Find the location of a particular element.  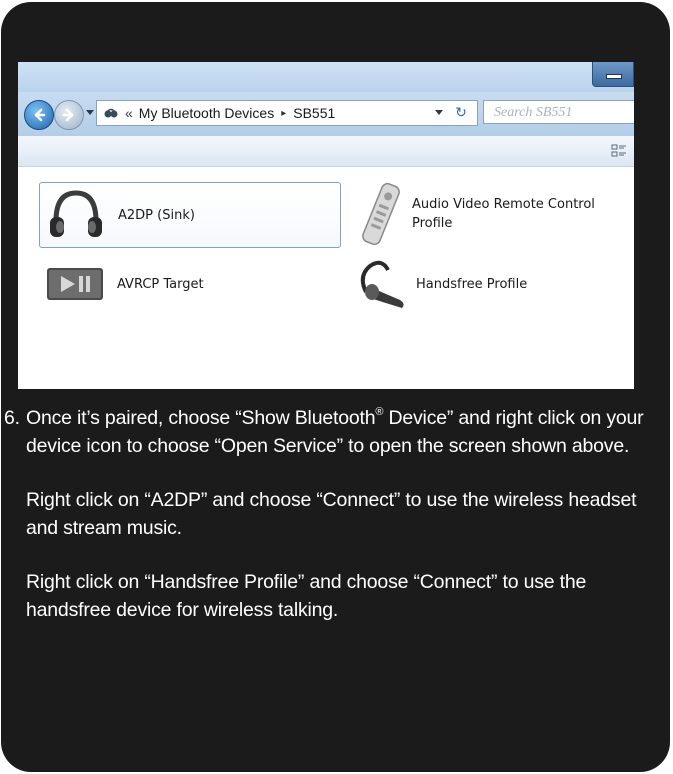

search-input: Search SB551 is located at coordinates (558, 112).